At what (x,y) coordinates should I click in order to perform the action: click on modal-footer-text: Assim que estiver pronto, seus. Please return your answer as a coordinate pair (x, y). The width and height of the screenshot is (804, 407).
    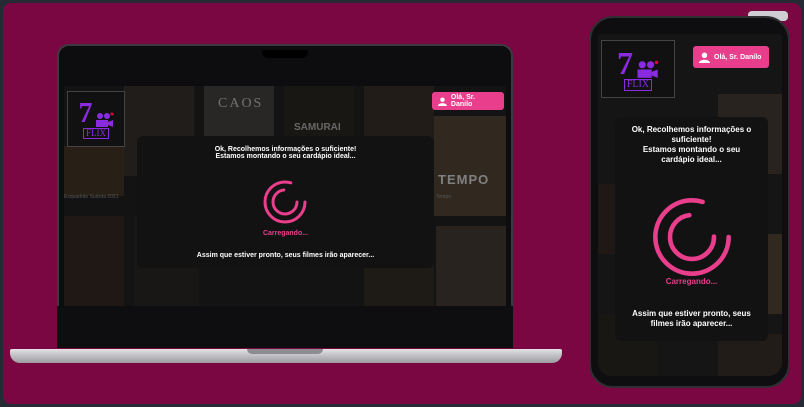
    Looking at the image, I should click on (691, 313).